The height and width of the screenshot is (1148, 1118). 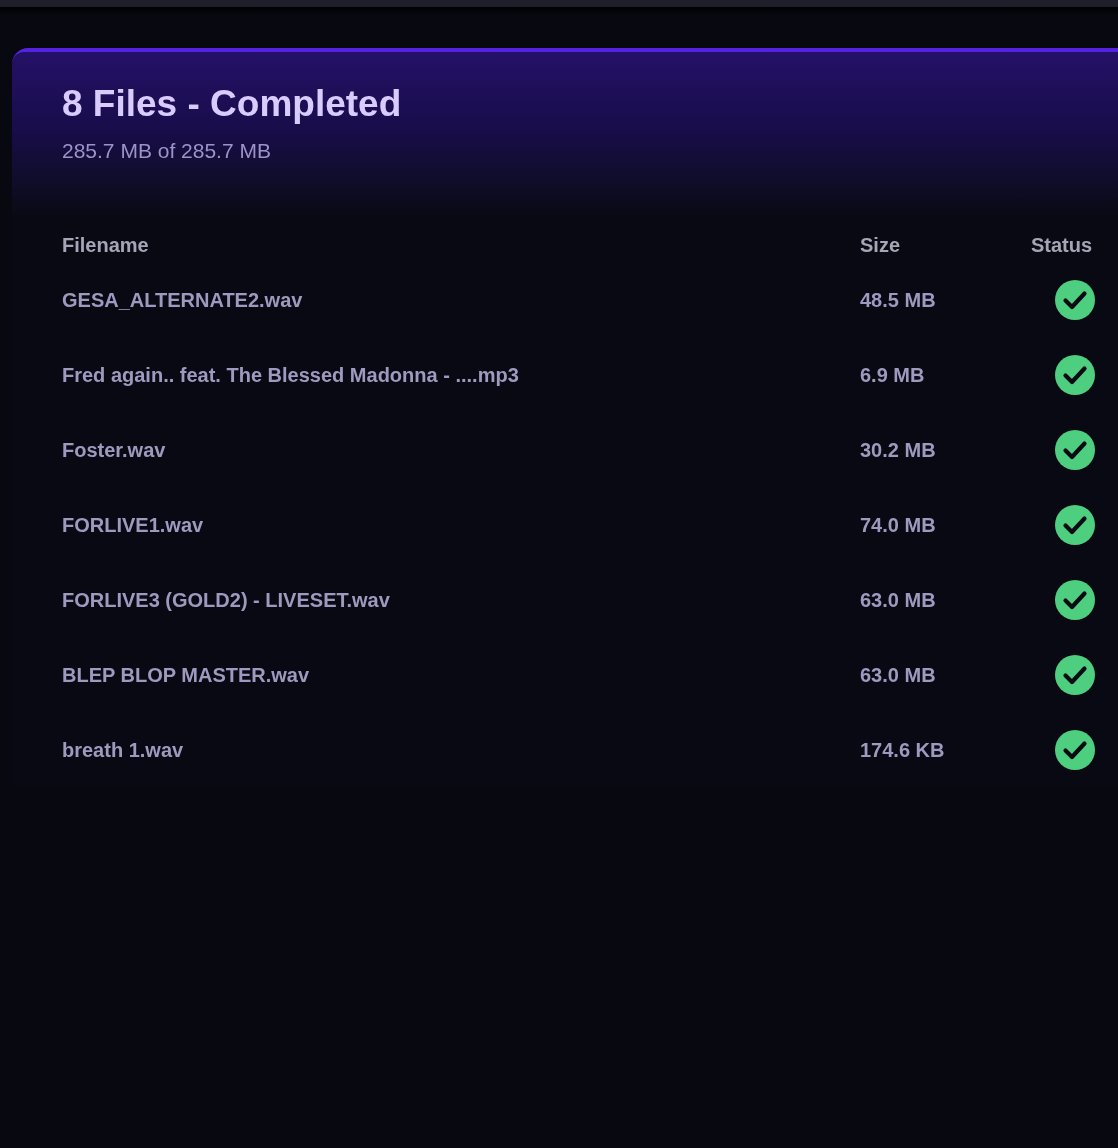 What do you see at coordinates (123, 750) in the screenshot?
I see `filename-text: breath 1.wav` at bounding box center [123, 750].